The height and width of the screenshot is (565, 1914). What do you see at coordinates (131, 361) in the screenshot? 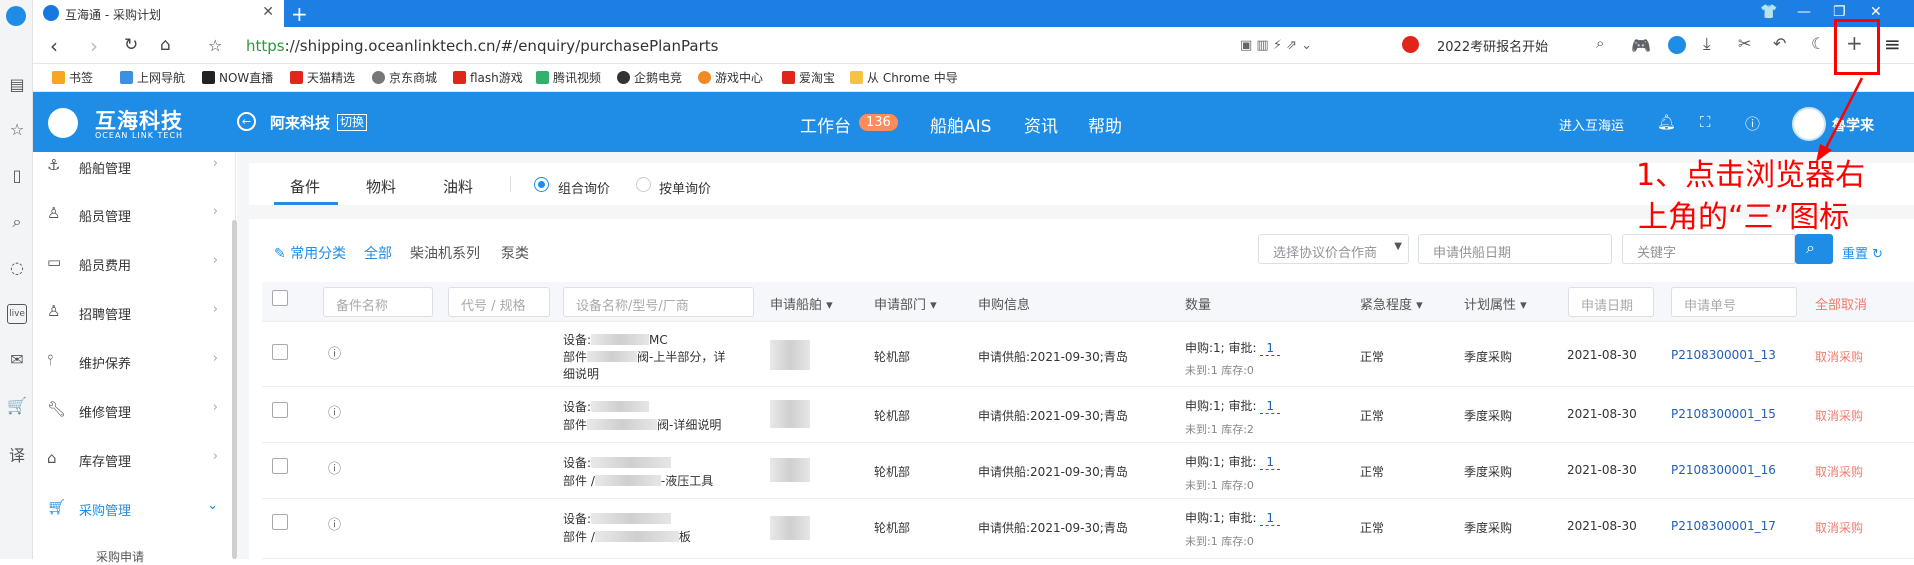
I see `sidebar-item-maintenance: ⫯ 维护保养 ›` at bounding box center [131, 361].